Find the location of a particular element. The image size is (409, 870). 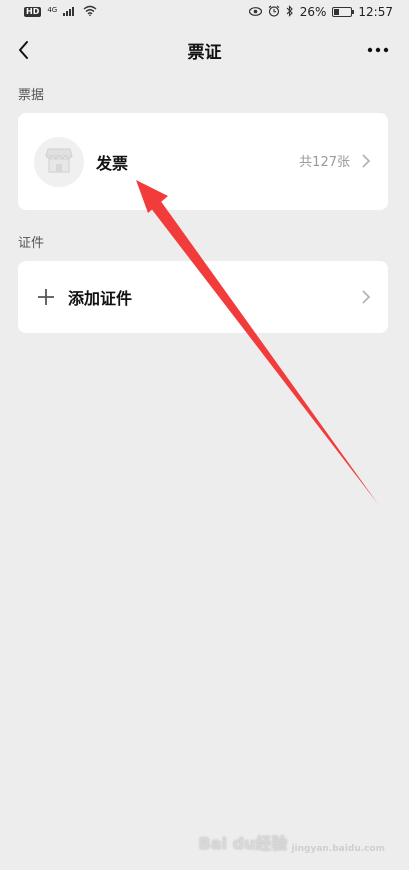

watermark-sub: jingyan.baidu.com is located at coordinates (338, 849).